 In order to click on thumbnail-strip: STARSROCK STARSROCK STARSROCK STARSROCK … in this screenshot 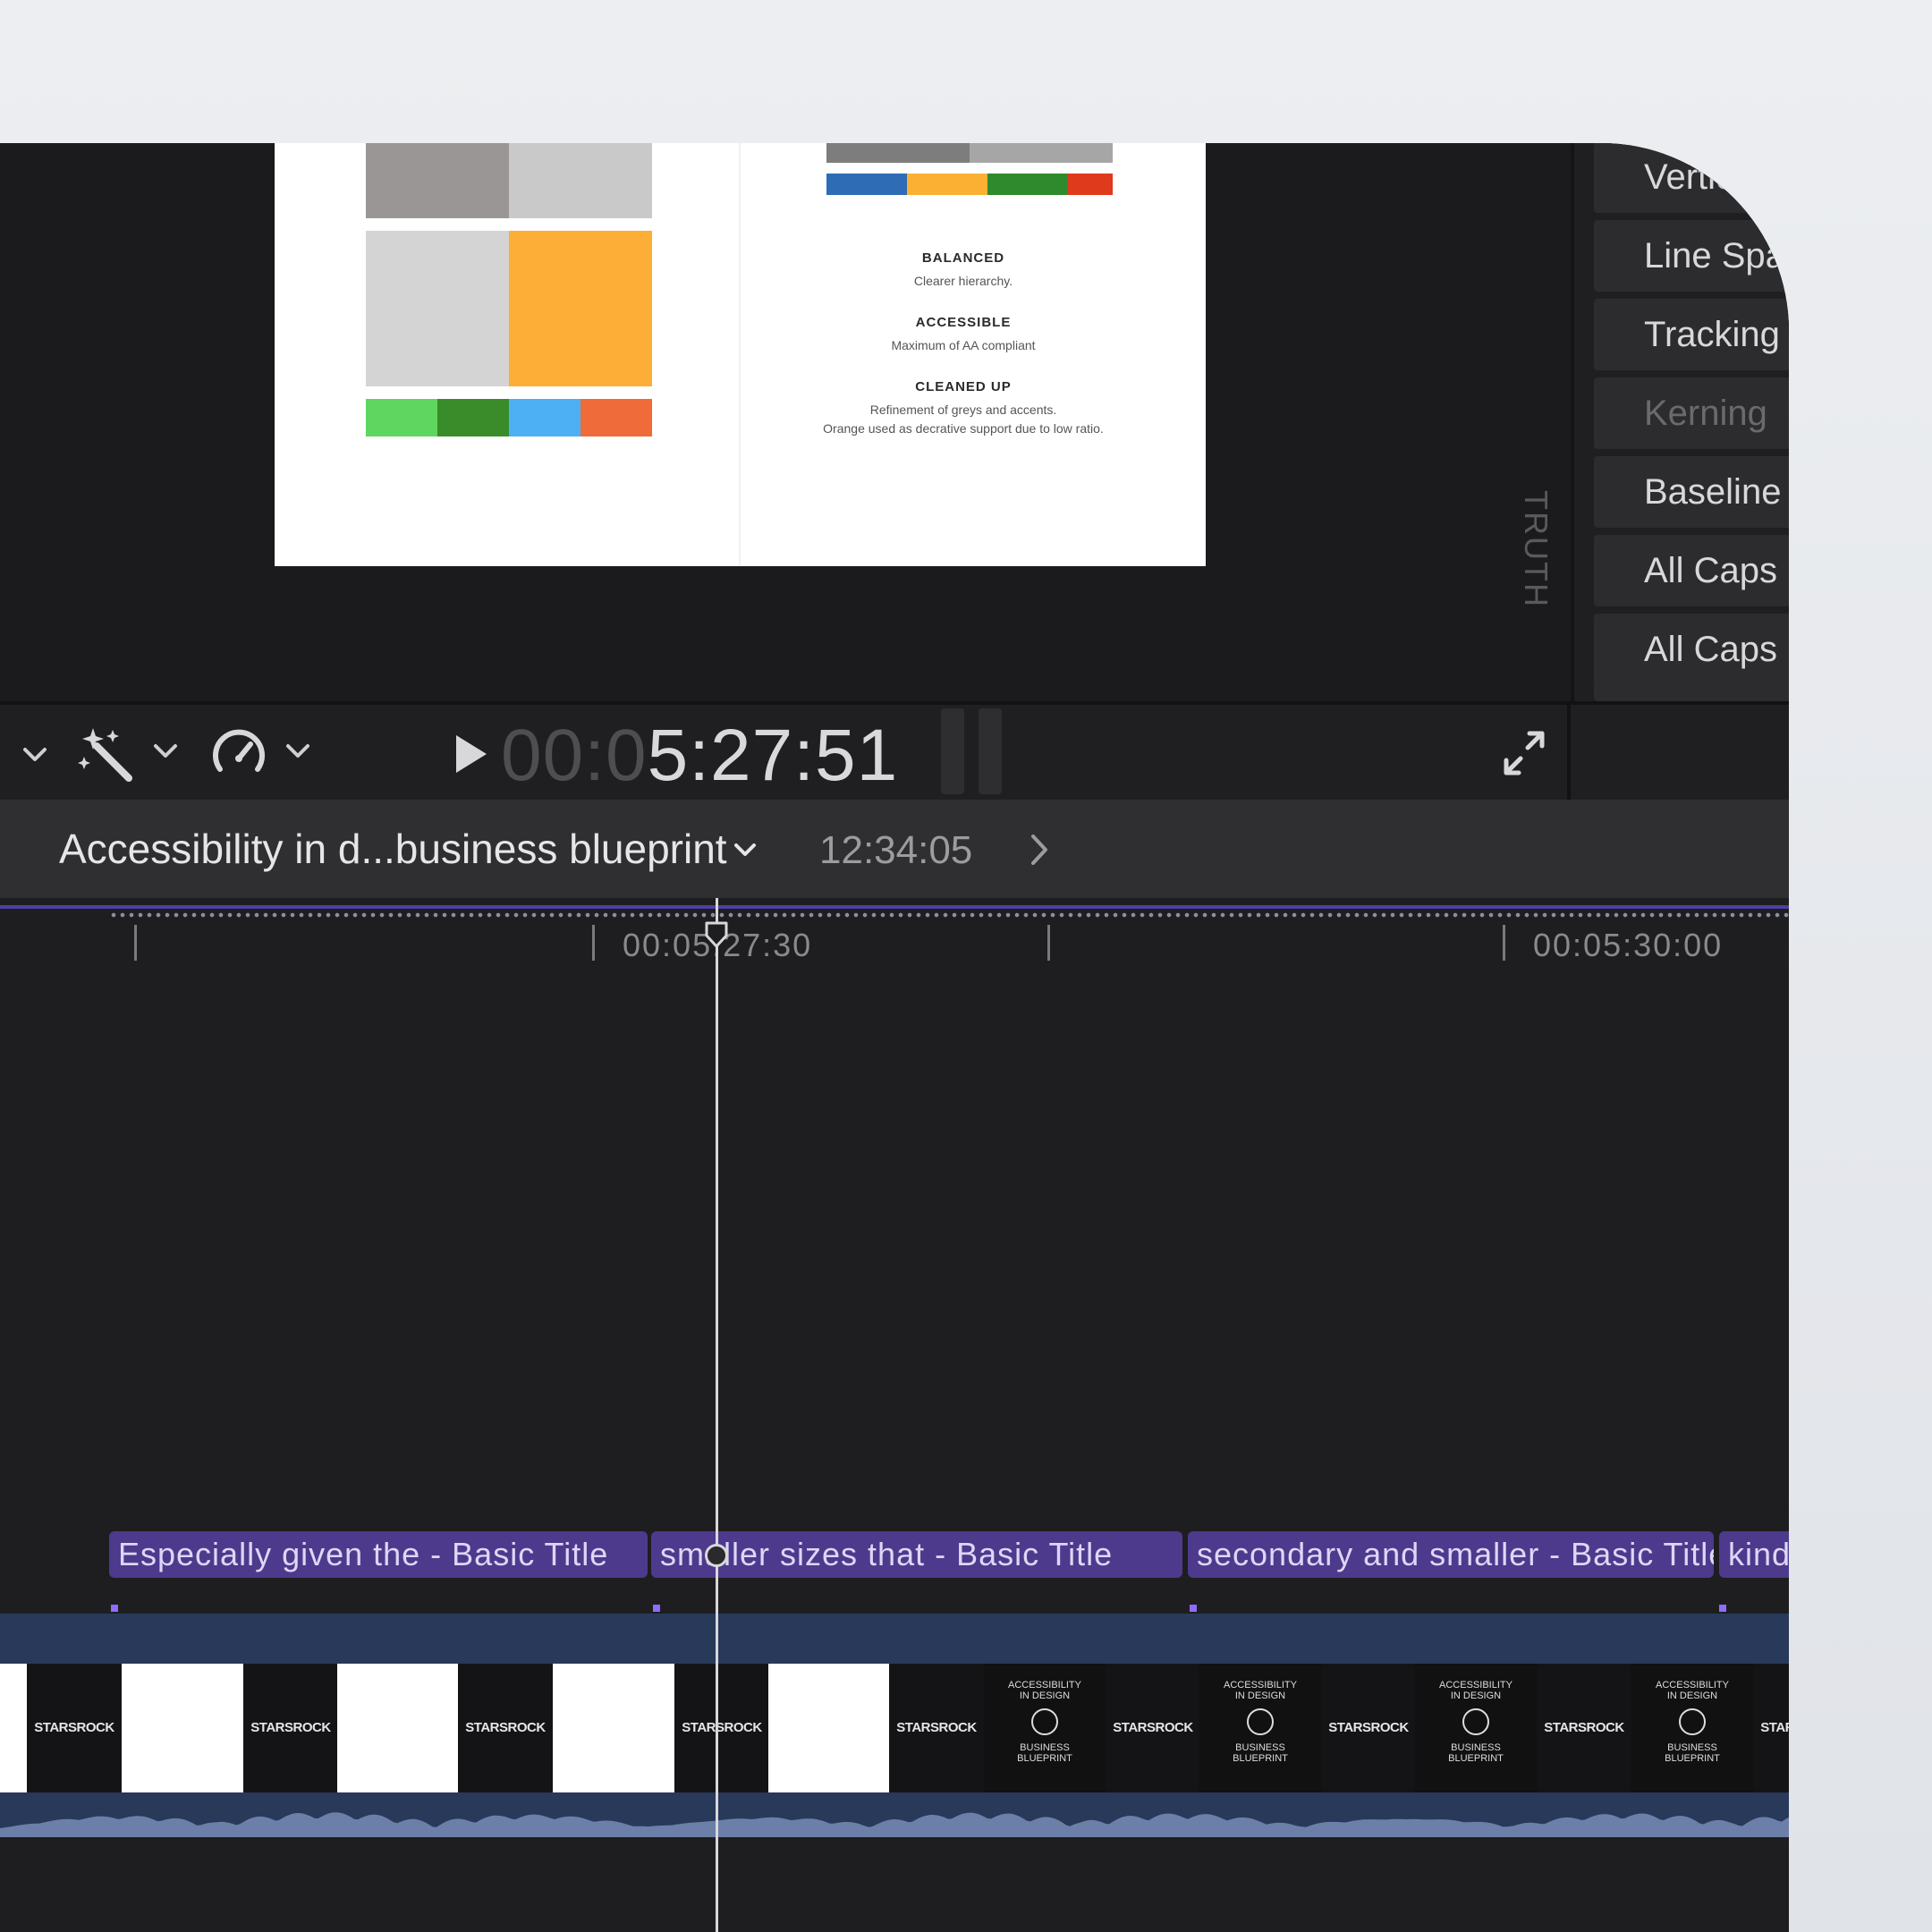, I will do `click(894, 1728)`.